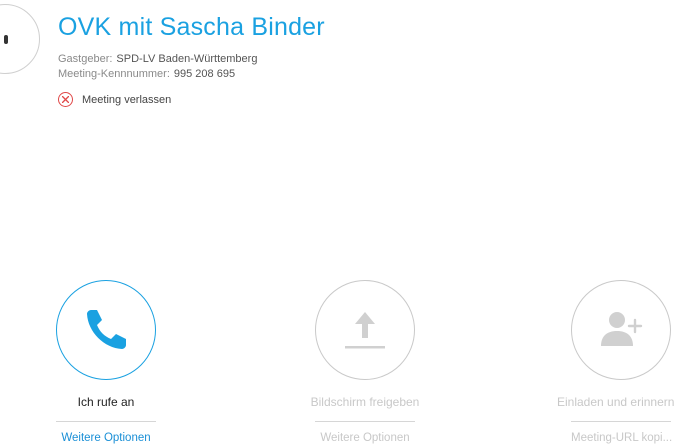  Describe the element at coordinates (106, 438) in the screenshot. I see `call-more-options-link: Weitere Optionen` at that location.